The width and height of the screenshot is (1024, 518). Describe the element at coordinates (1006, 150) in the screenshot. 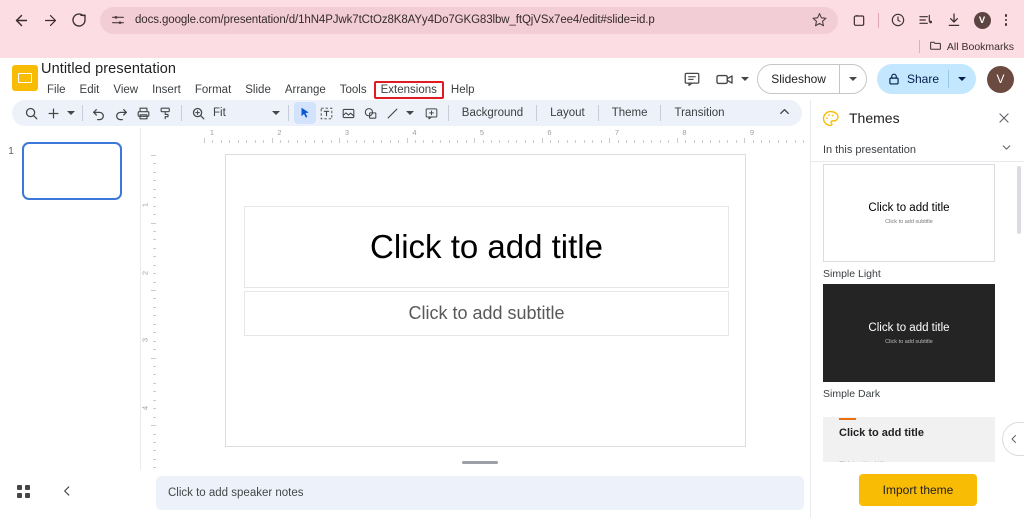

I see `chevron-down-icon` at that location.